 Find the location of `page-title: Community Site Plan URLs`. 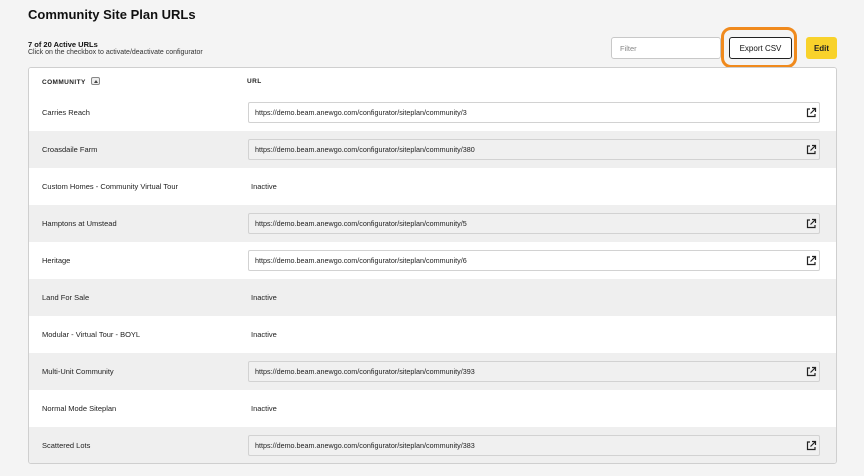

page-title: Community Site Plan URLs is located at coordinates (112, 14).